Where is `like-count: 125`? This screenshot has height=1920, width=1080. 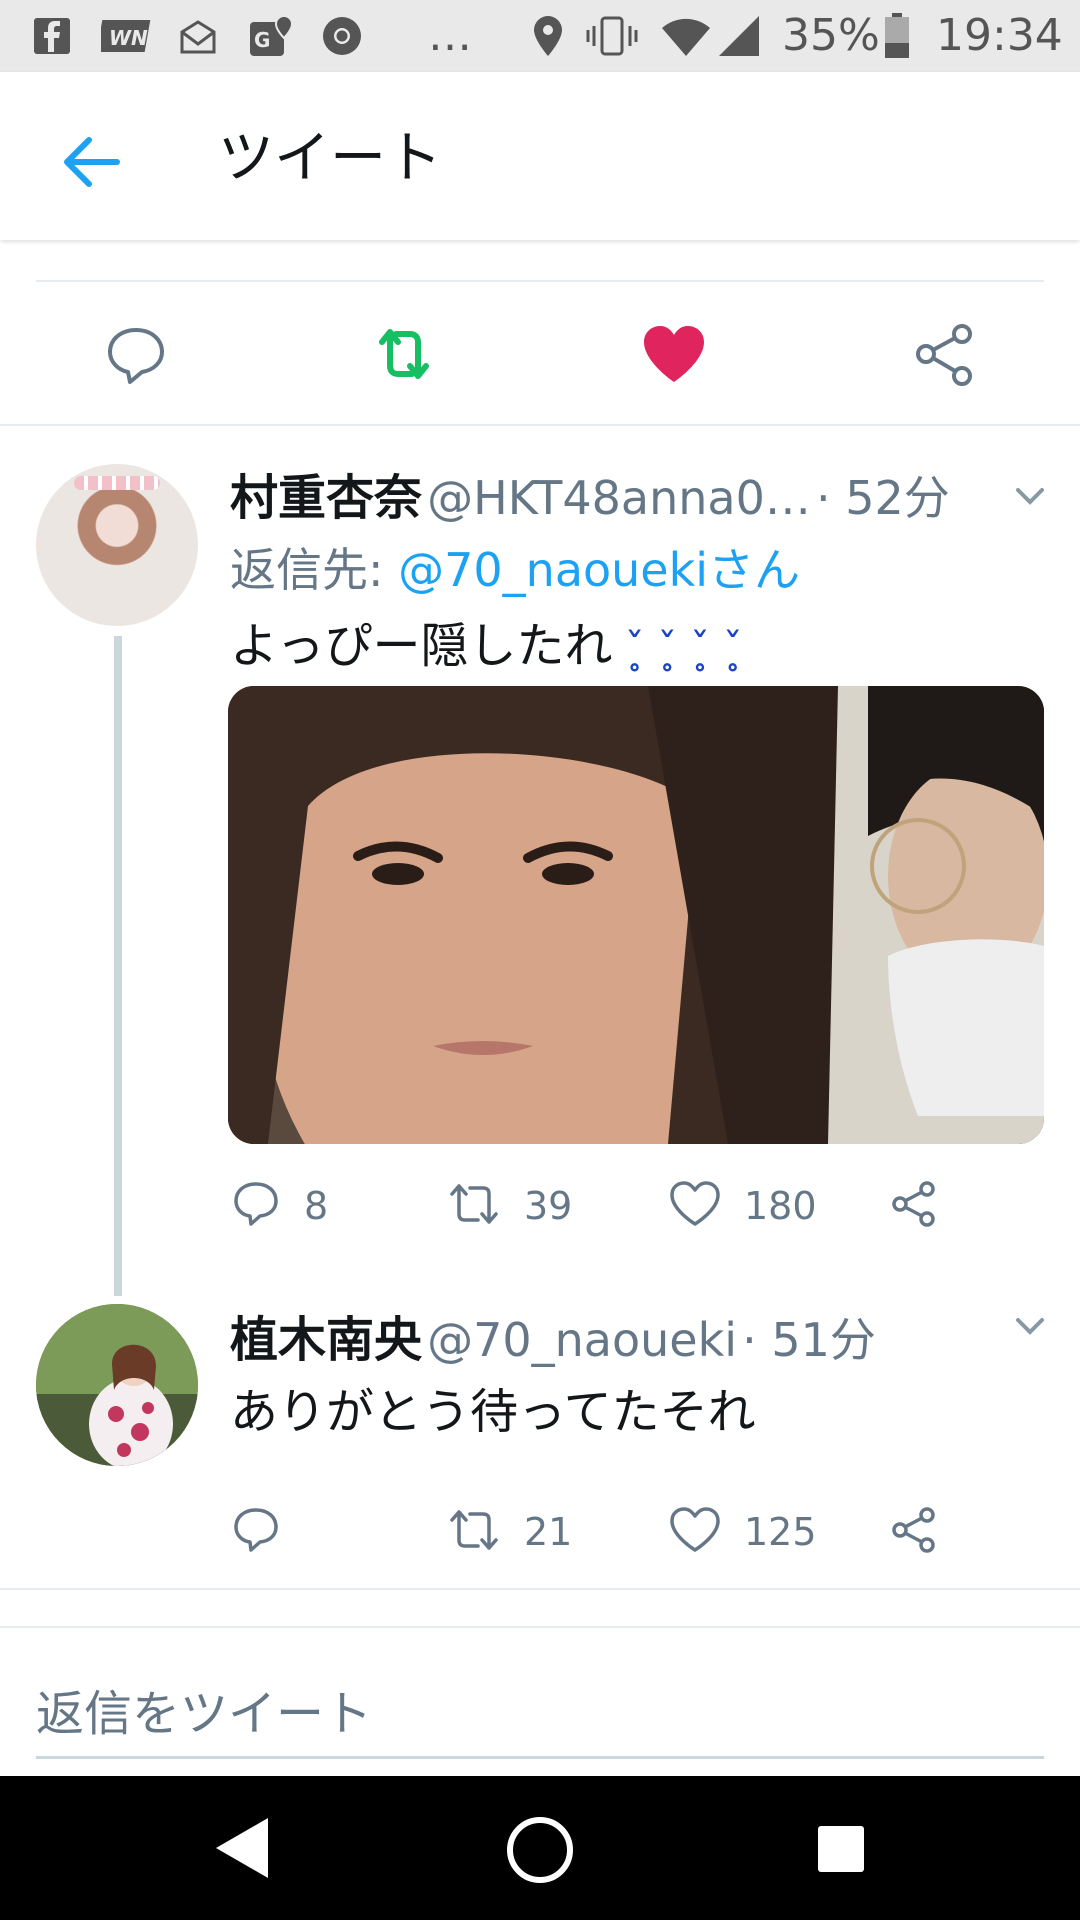
like-count: 125 is located at coordinates (780, 1532).